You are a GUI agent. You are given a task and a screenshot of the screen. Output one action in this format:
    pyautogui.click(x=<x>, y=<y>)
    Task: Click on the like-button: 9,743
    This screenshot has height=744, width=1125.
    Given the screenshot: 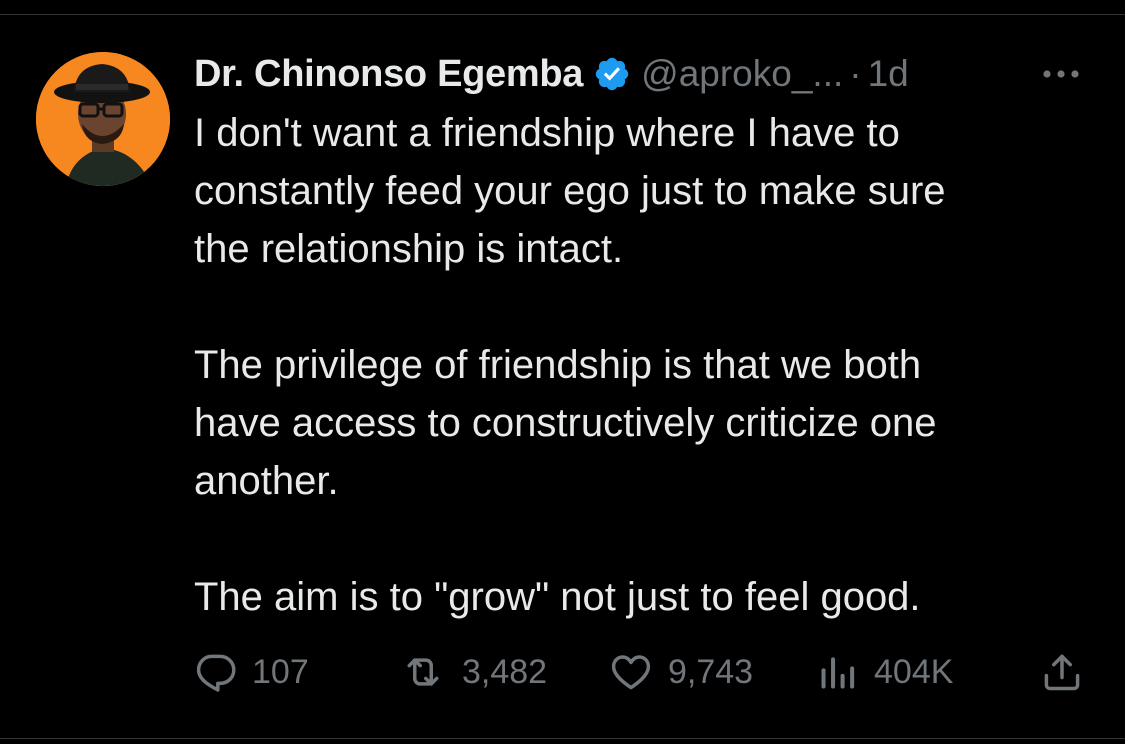 What is the action you would take?
    pyautogui.click(x=680, y=672)
    